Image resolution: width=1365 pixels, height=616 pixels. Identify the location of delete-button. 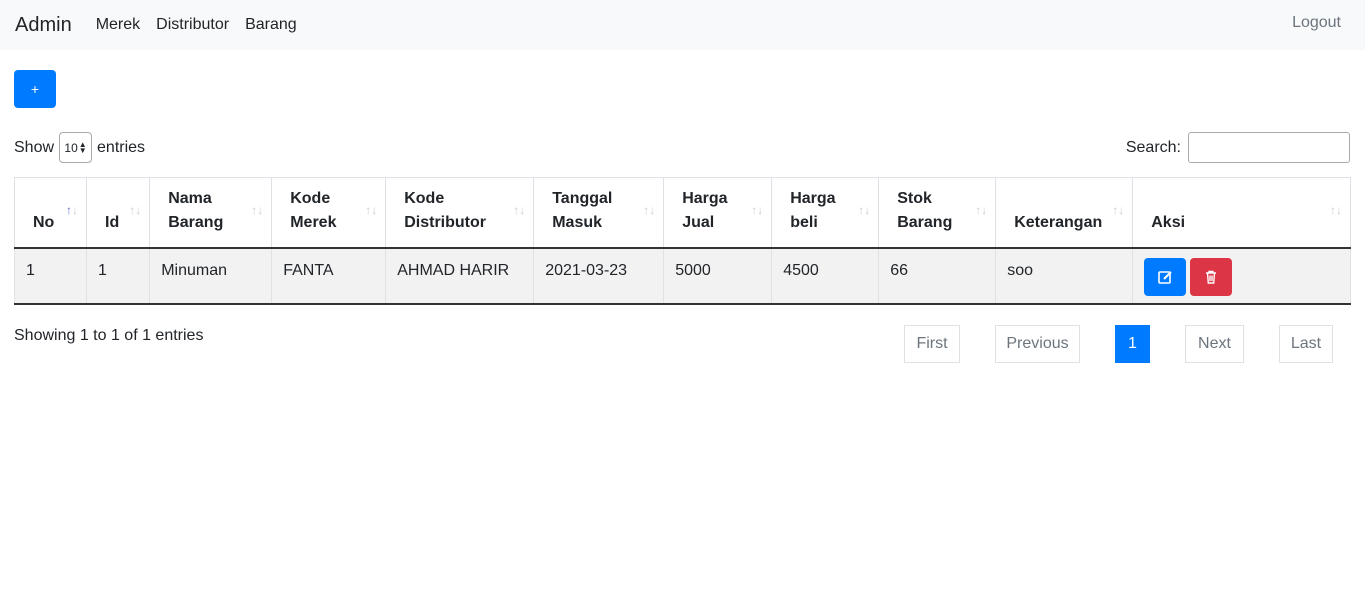
(1211, 276).